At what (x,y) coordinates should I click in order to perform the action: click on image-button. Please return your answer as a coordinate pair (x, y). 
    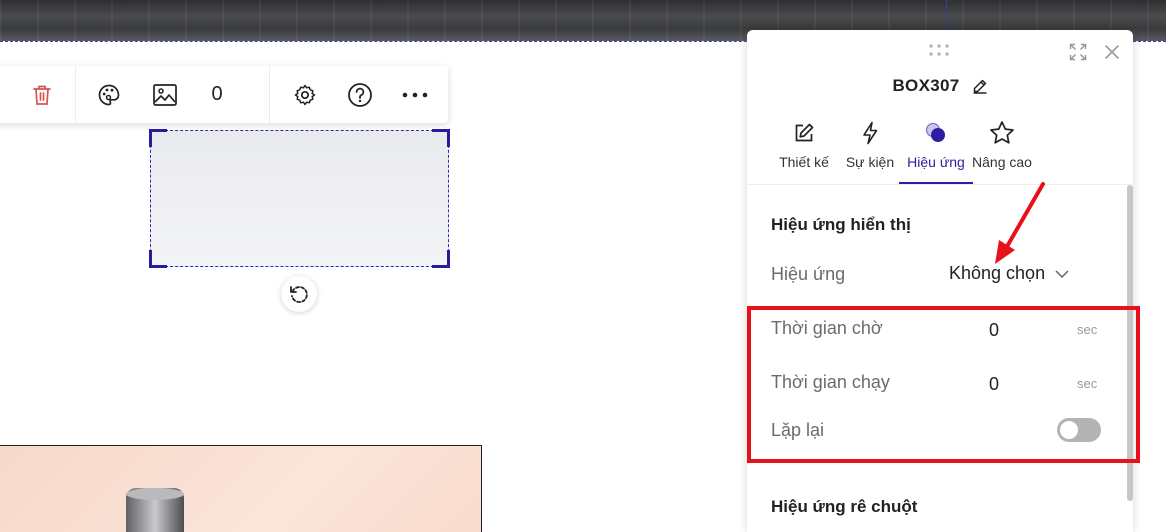
    Looking at the image, I should click on (165, 94).